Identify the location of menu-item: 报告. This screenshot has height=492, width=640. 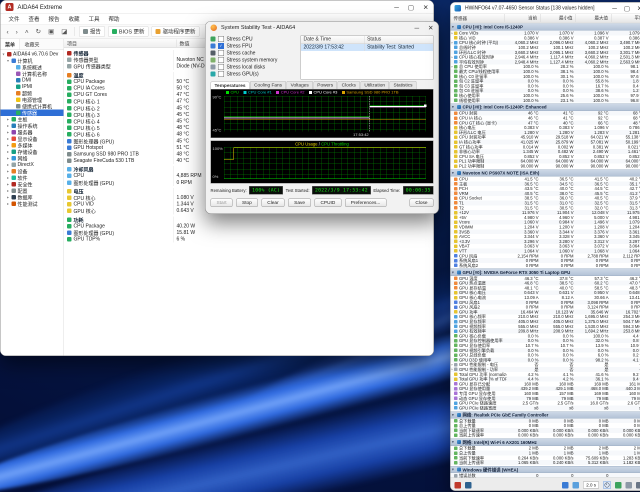
(54, 19).